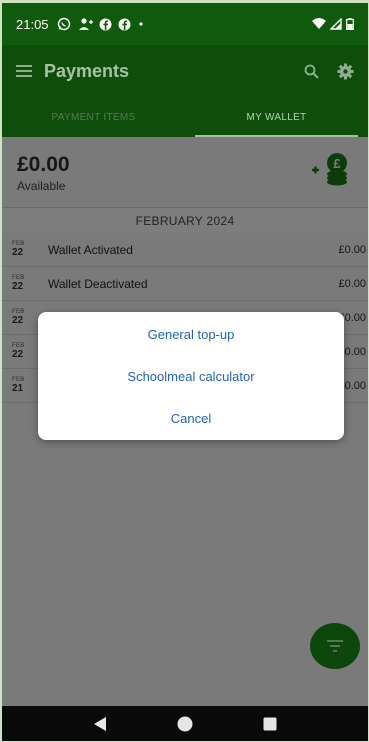 This screenshot has width=369, height=742. Describe the element at coordinates (32, 24) in the screenshot. I see `status-time: 21:05` at that location.